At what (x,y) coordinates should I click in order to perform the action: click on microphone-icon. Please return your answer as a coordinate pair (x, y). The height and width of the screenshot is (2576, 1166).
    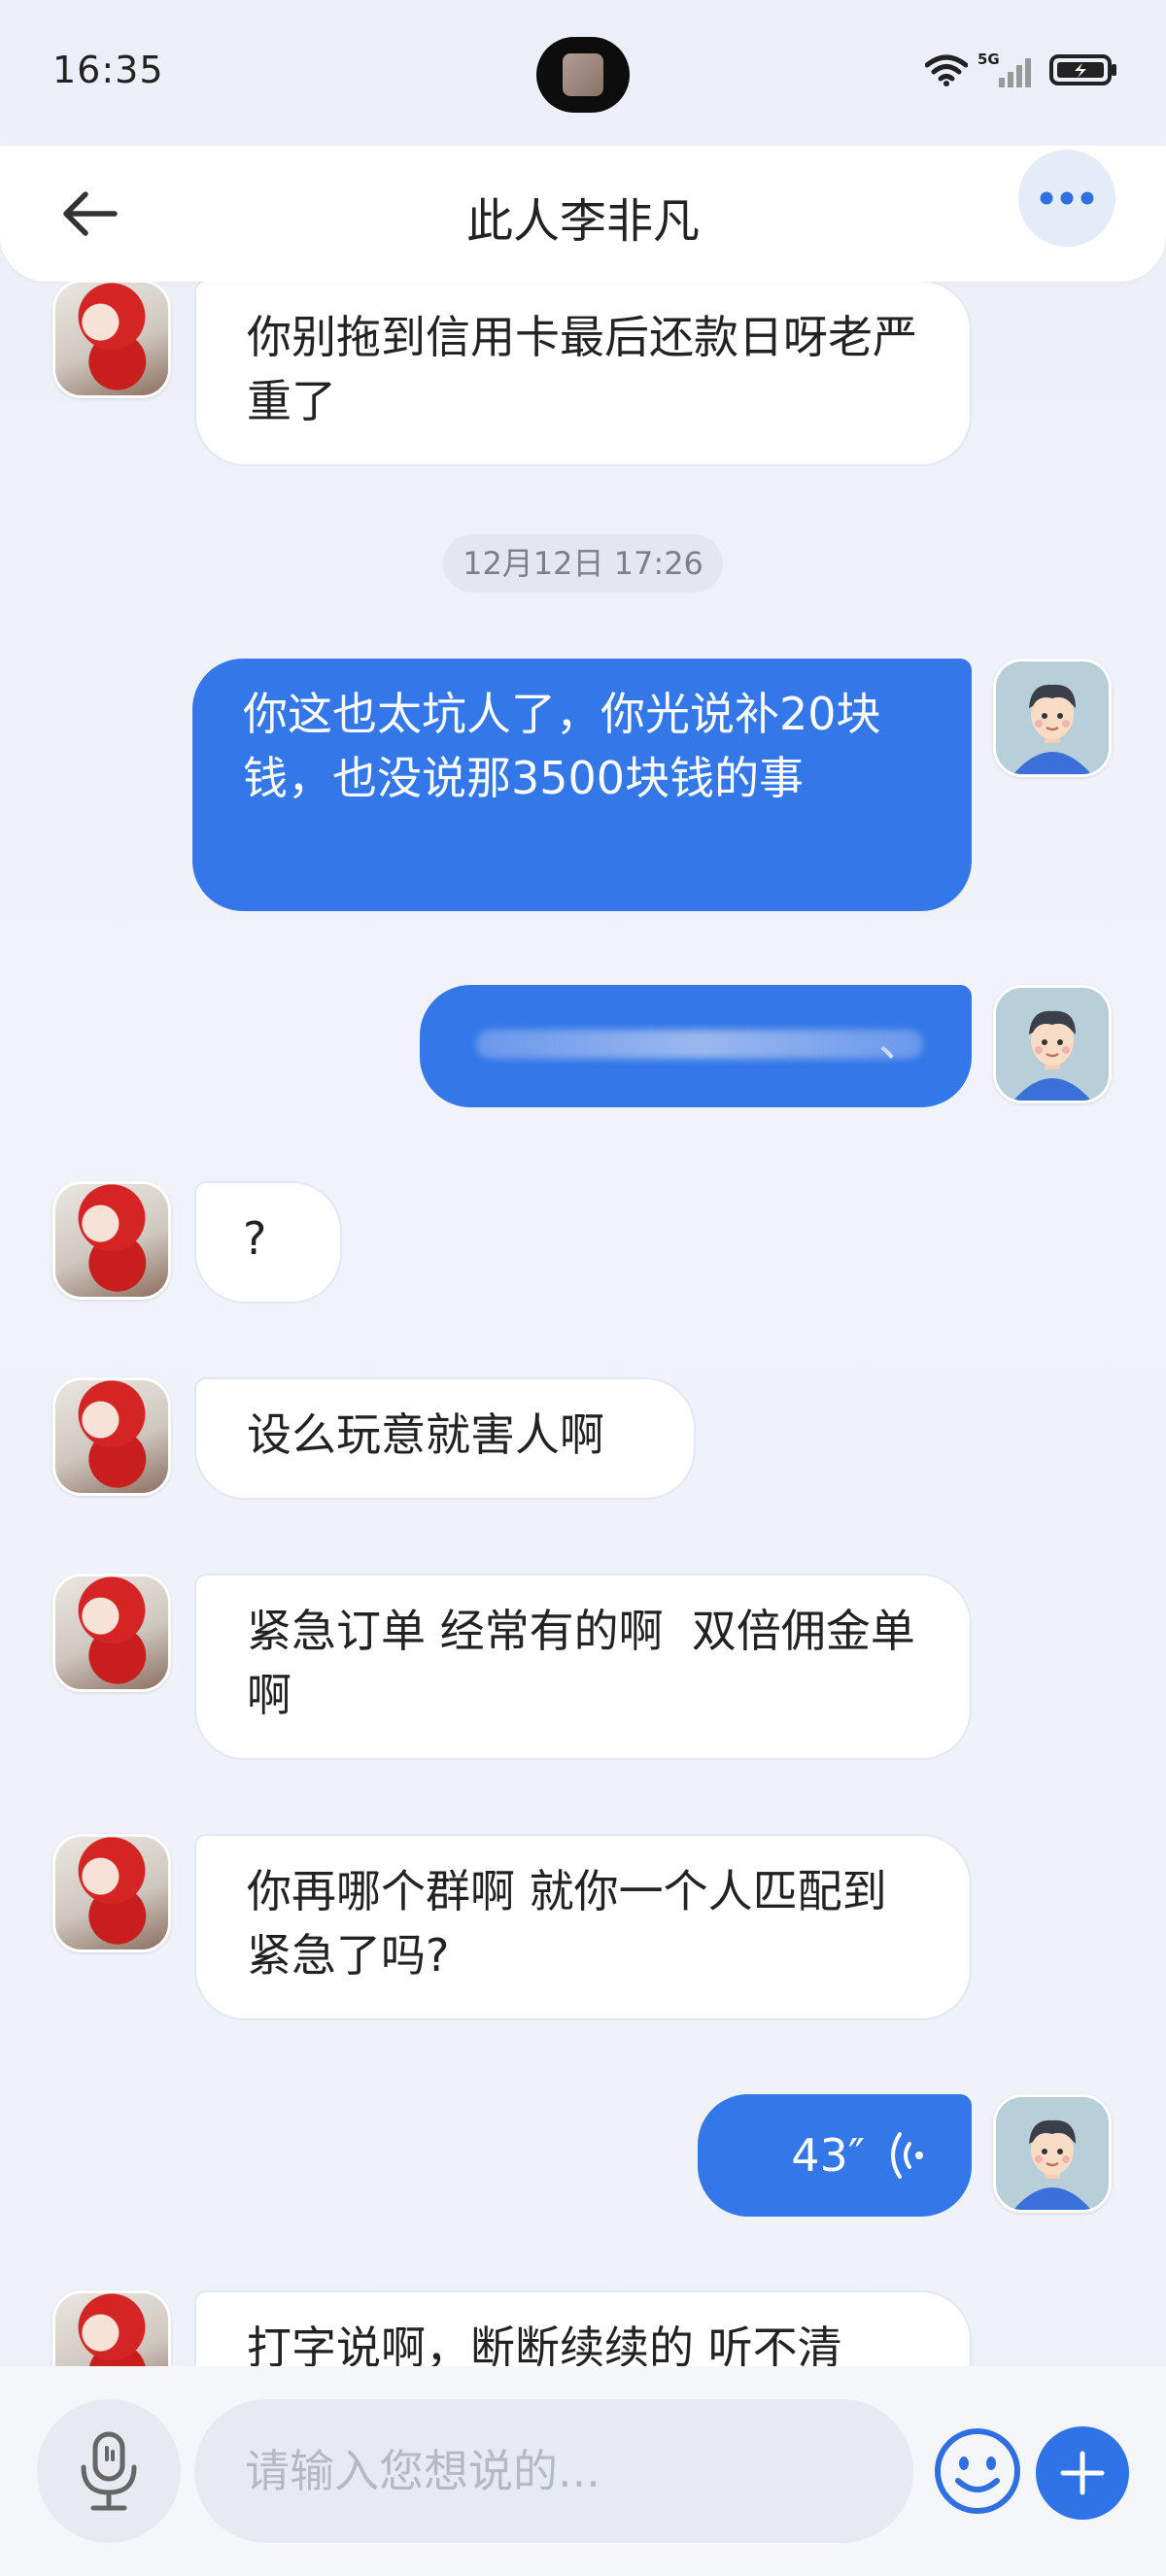
    Looking at the image, I should click on (109, 2471).